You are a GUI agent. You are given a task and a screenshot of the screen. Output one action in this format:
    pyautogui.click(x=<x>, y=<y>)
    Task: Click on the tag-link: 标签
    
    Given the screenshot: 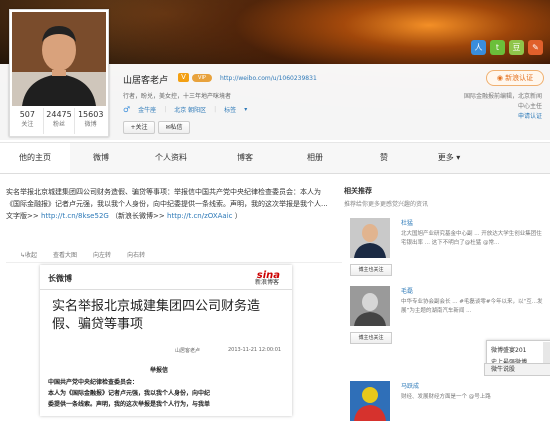 What is the action you would take?
    pyautogui.click(x=230, y=109)
    